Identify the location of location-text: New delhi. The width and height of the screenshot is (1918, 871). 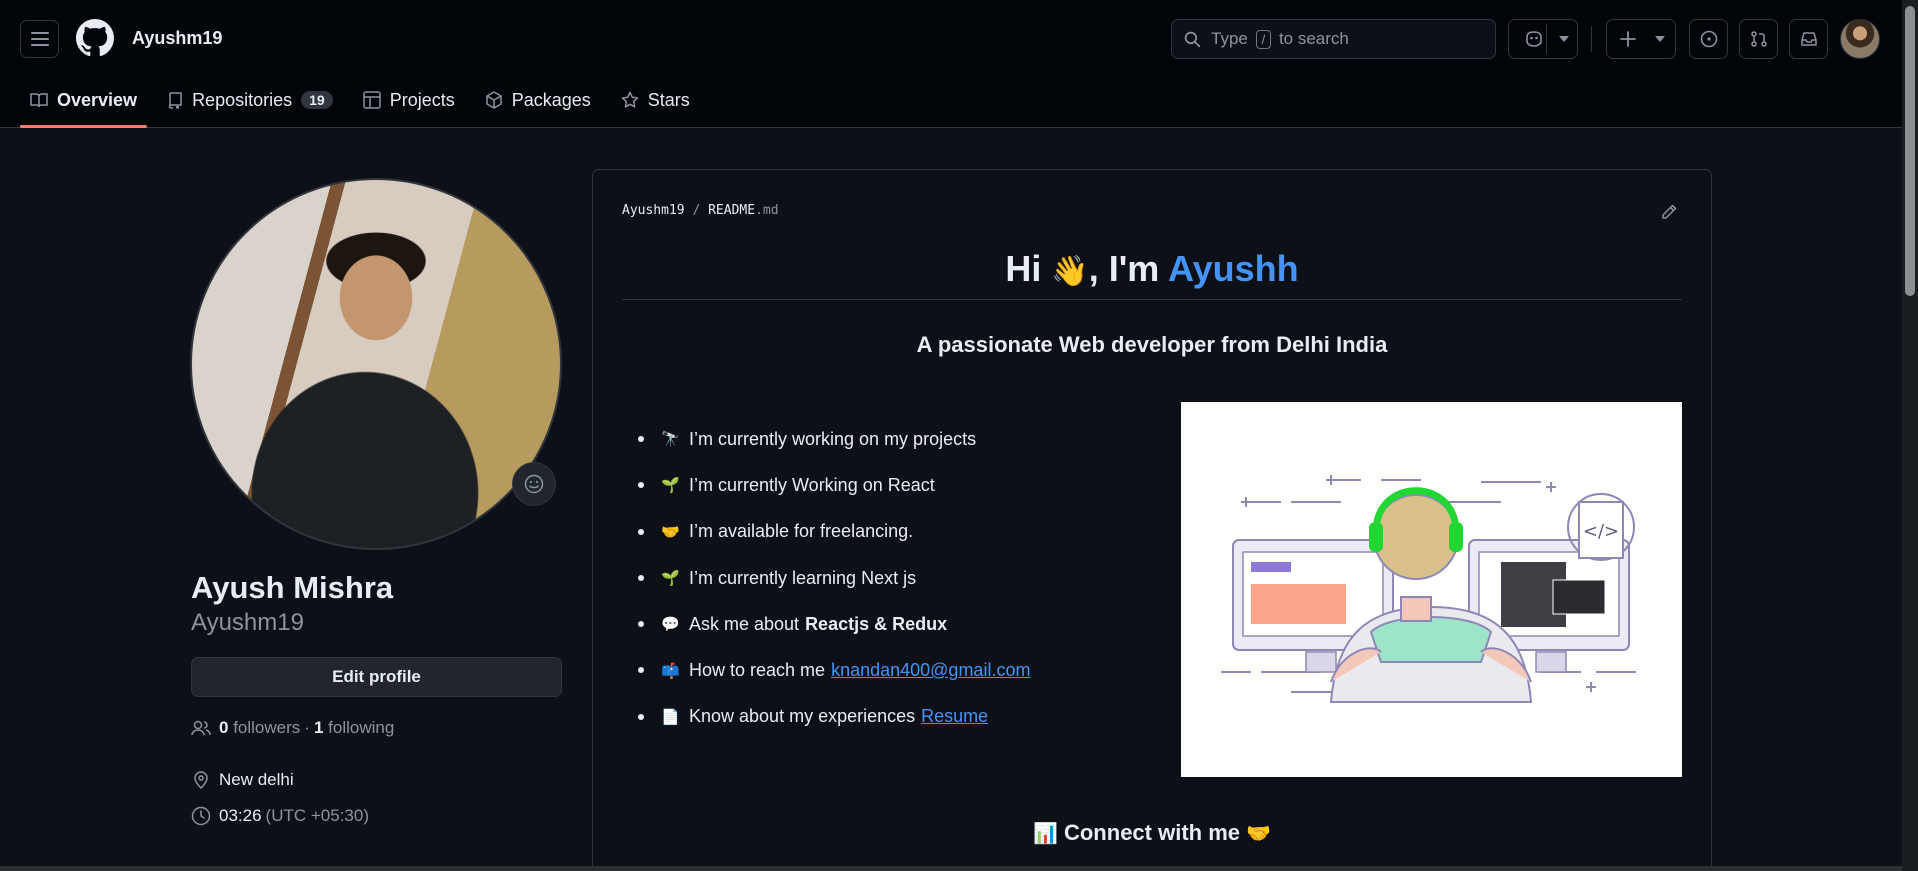
(256, 779).